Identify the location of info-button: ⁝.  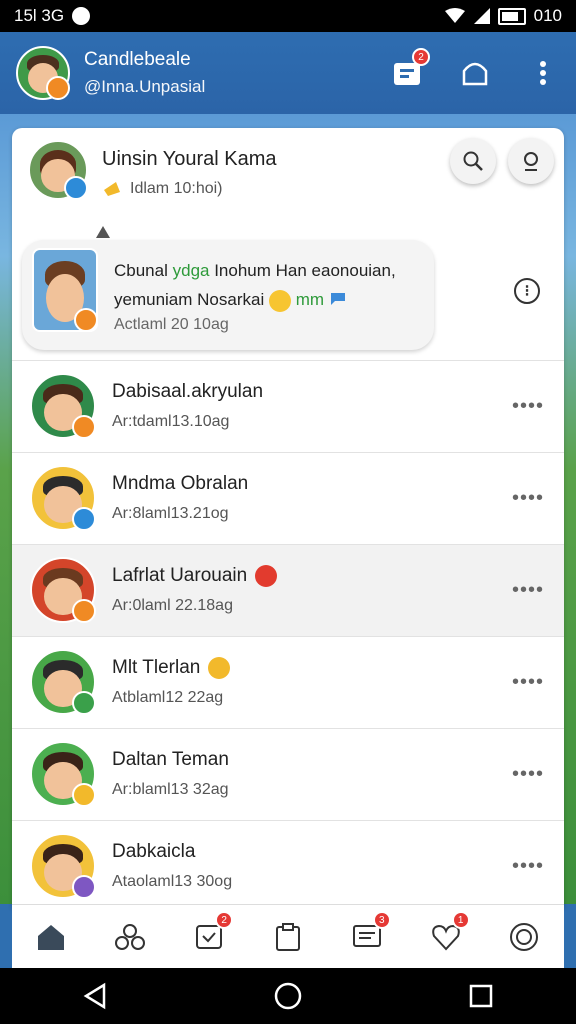
(527, 291).